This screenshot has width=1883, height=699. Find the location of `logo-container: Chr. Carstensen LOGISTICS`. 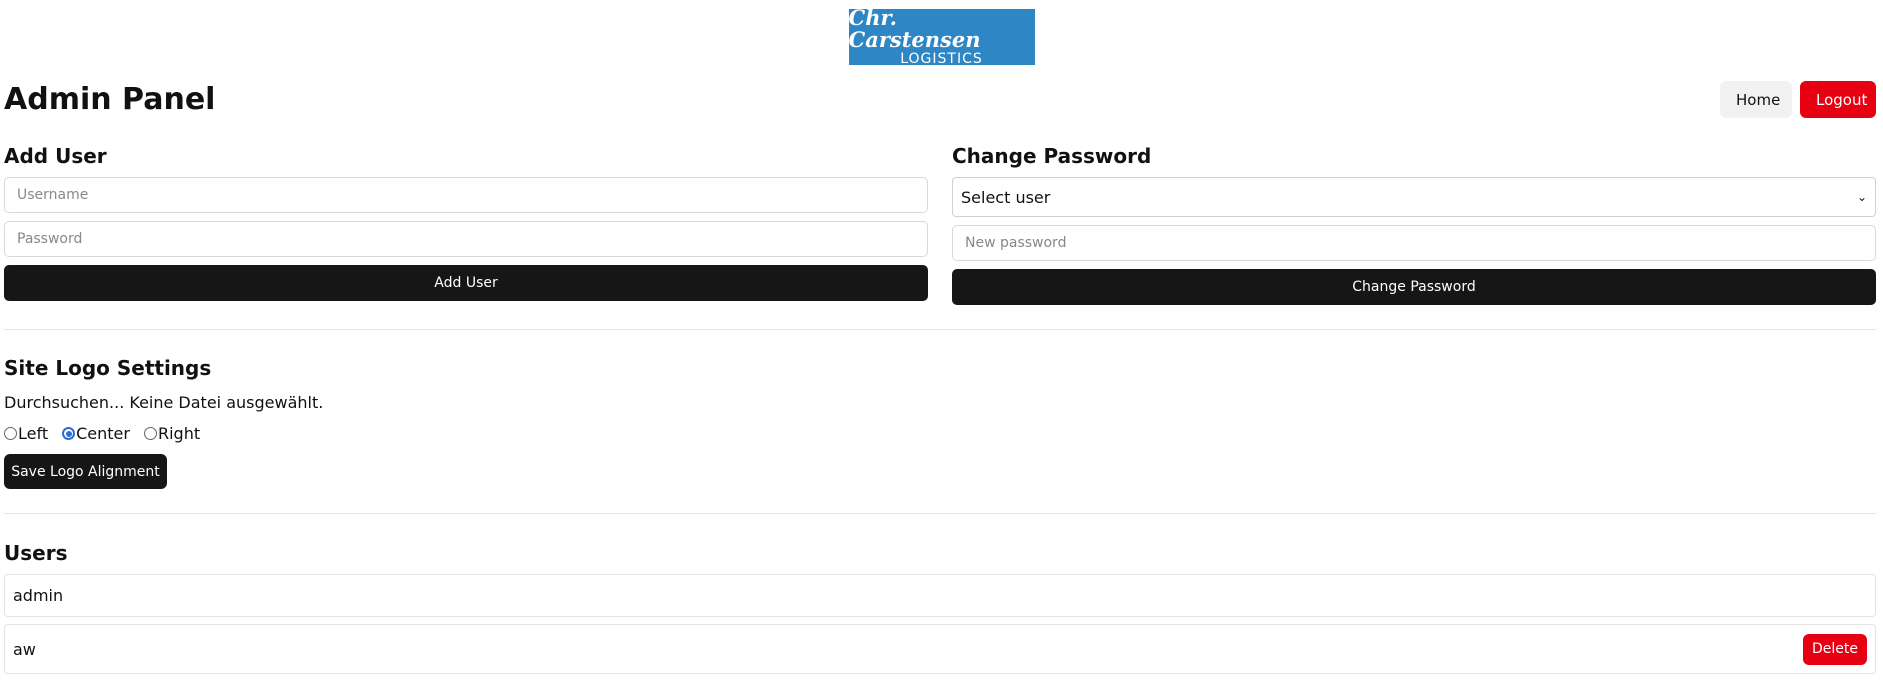

logo-container: Chr. Carstensen LOGISTICS is located at coordinates (941, 36).